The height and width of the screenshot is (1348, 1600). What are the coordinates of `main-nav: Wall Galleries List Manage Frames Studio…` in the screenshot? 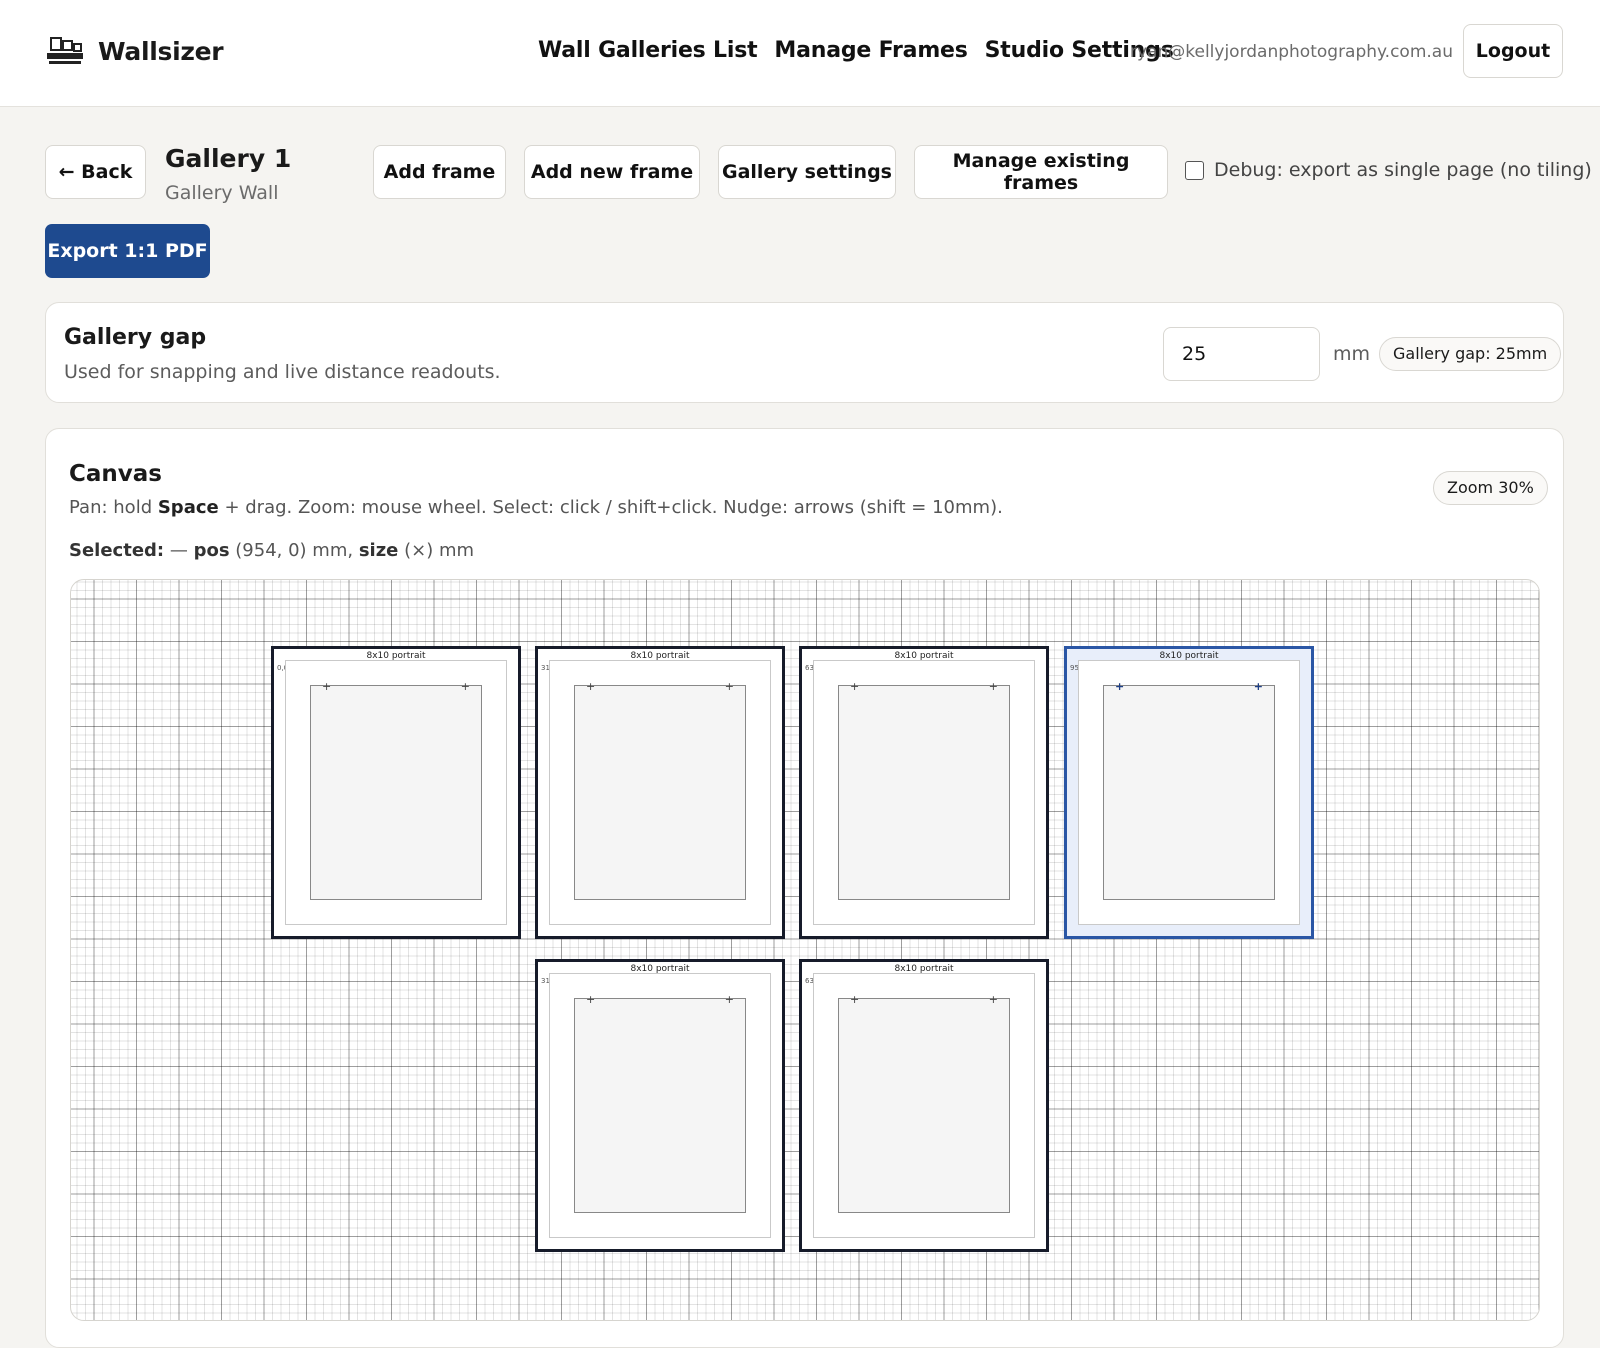 It's located at (856, 50).